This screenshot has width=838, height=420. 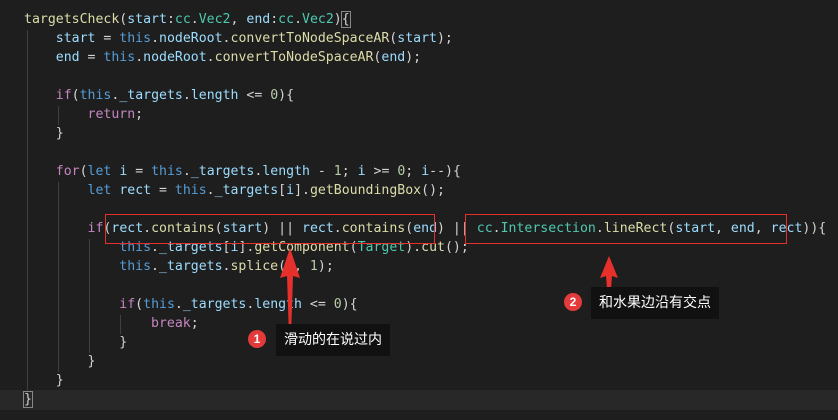 What do you see at coordinates (67, 171) in the screenshot?
I see `keyword-for: for` at bounding box center [67, 171].